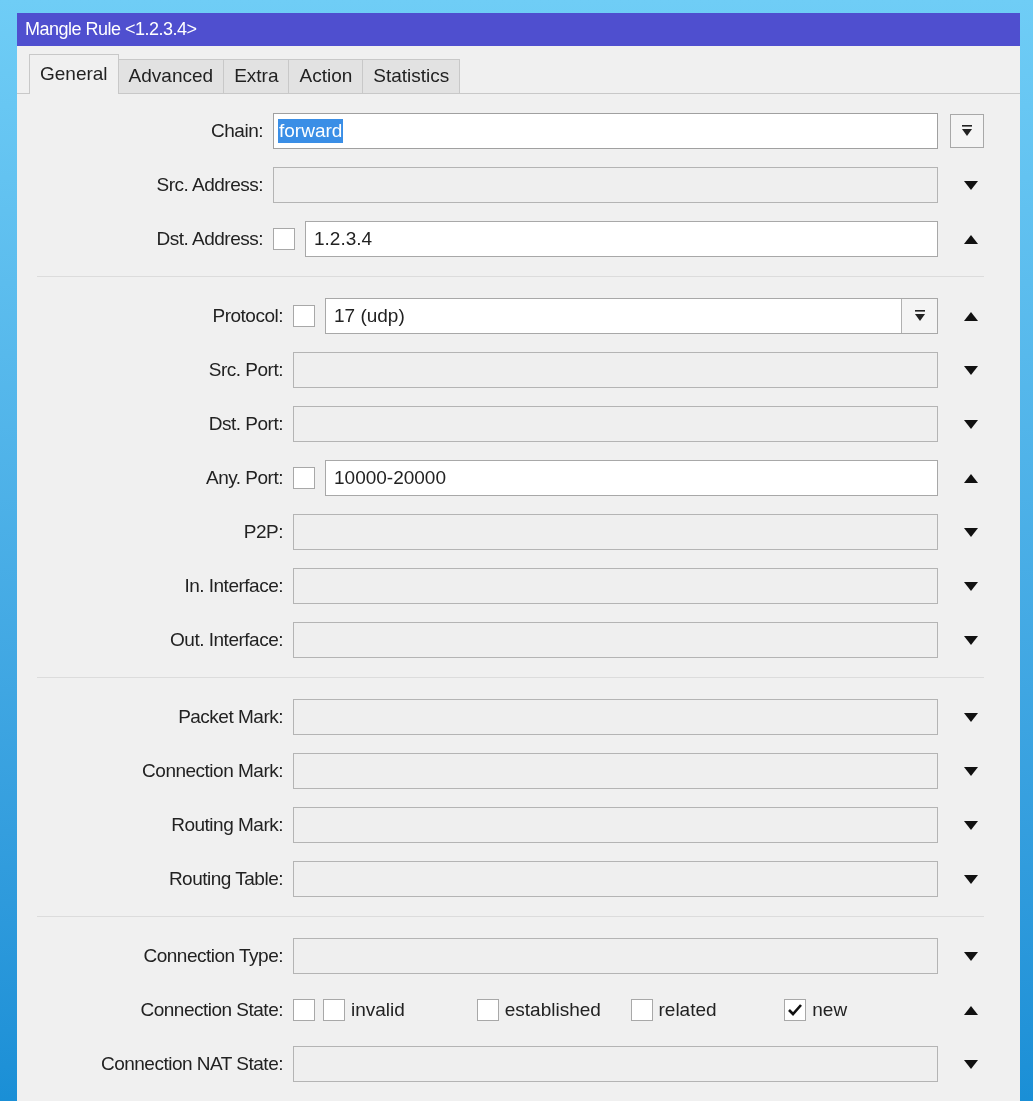 The height and width of the screenshot is (1101, 1033). Describe the element at coordinates (412, 76) in the screenshot. I see `tab: Statistics` at that location.